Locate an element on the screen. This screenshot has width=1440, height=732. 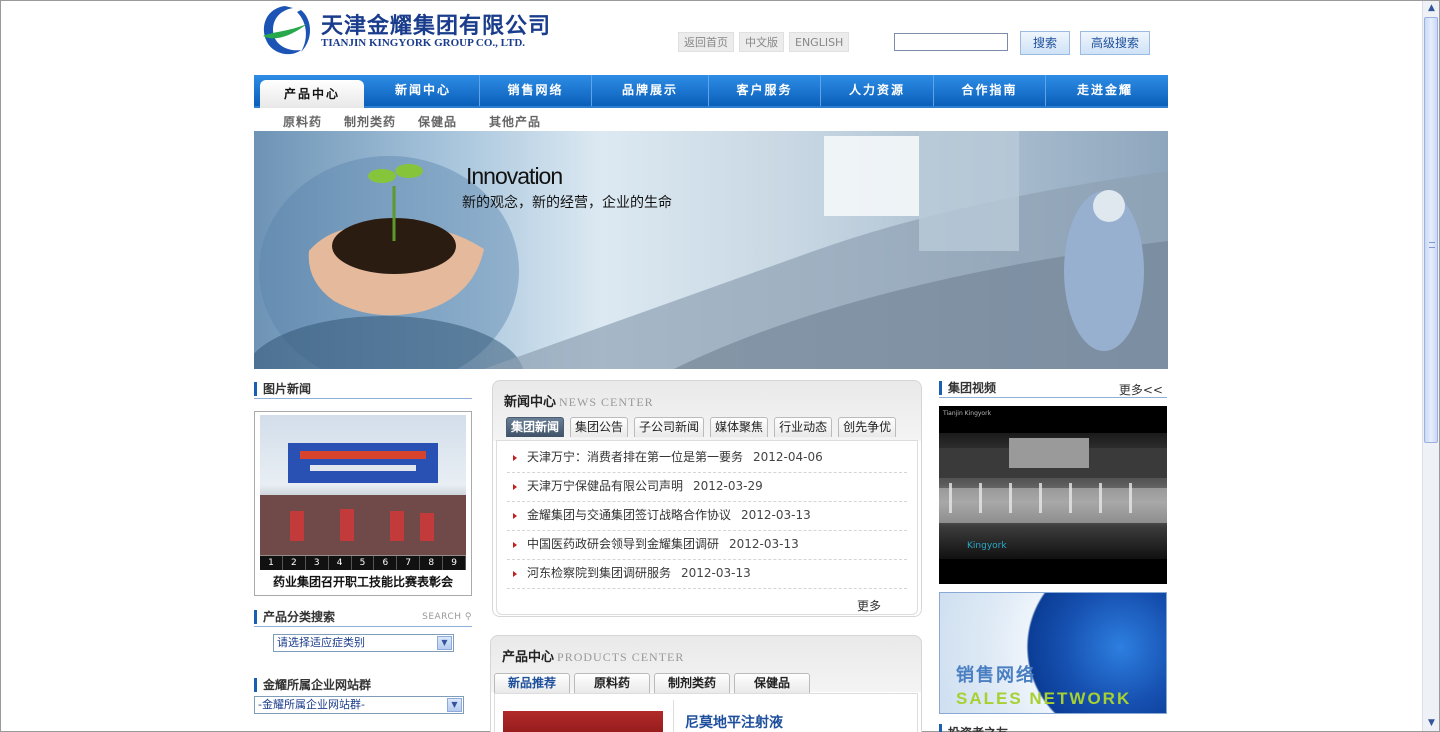
pager-item: 7 is located at coordinates (409, 563).